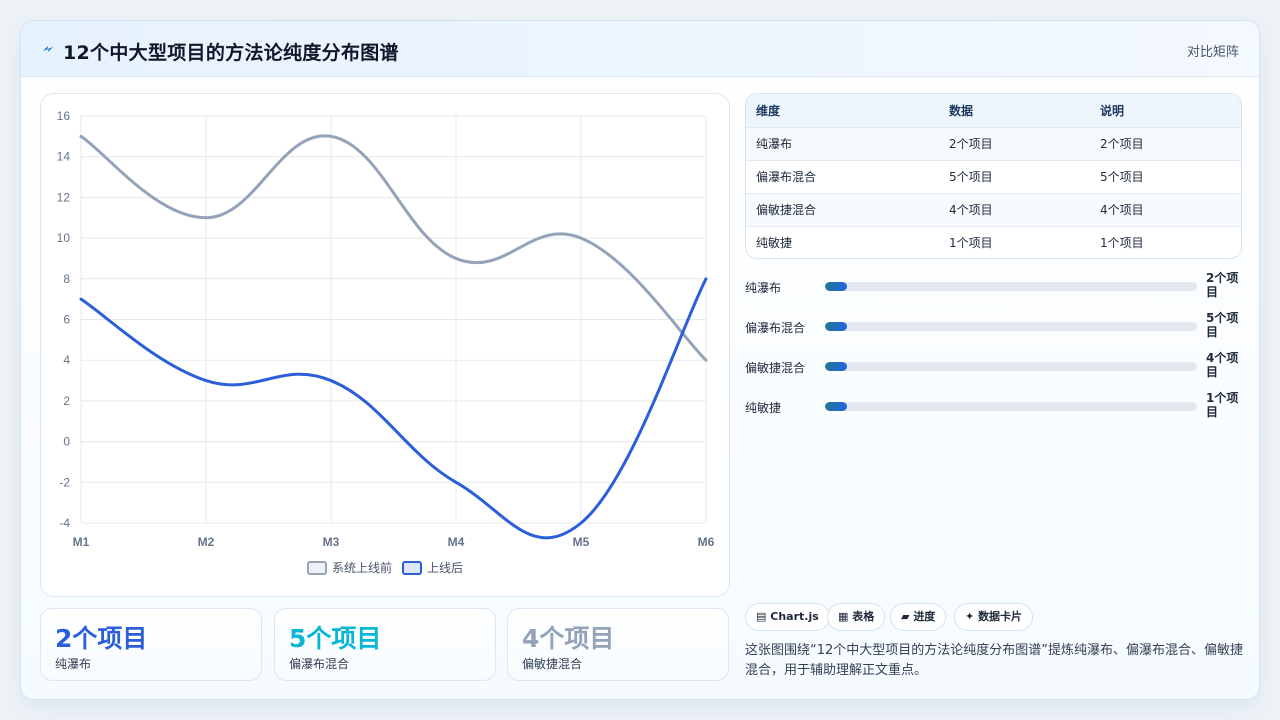  What do you see at coordinates (73, 664) in the screenshot?
I see `stat-label: 纯瀑布` at bounding box center [73, 664].